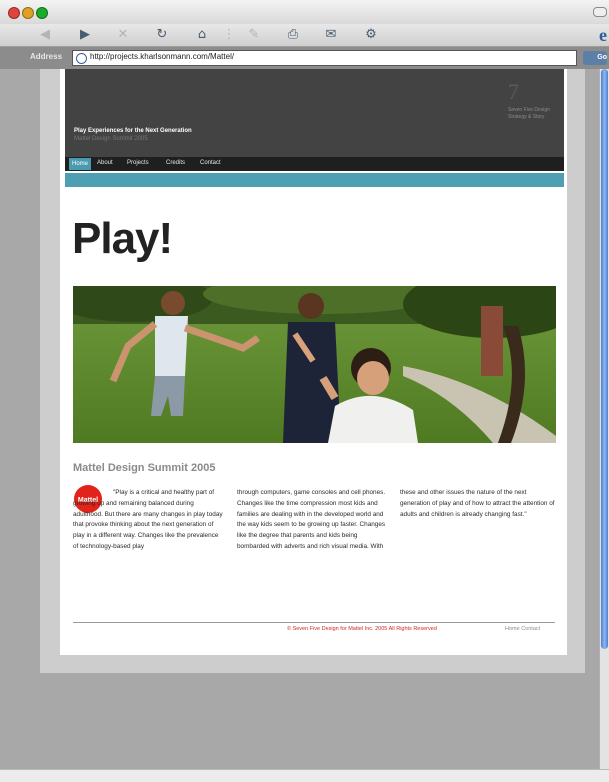  I want to click on site-logo-mark: 7, so click(513, 92).